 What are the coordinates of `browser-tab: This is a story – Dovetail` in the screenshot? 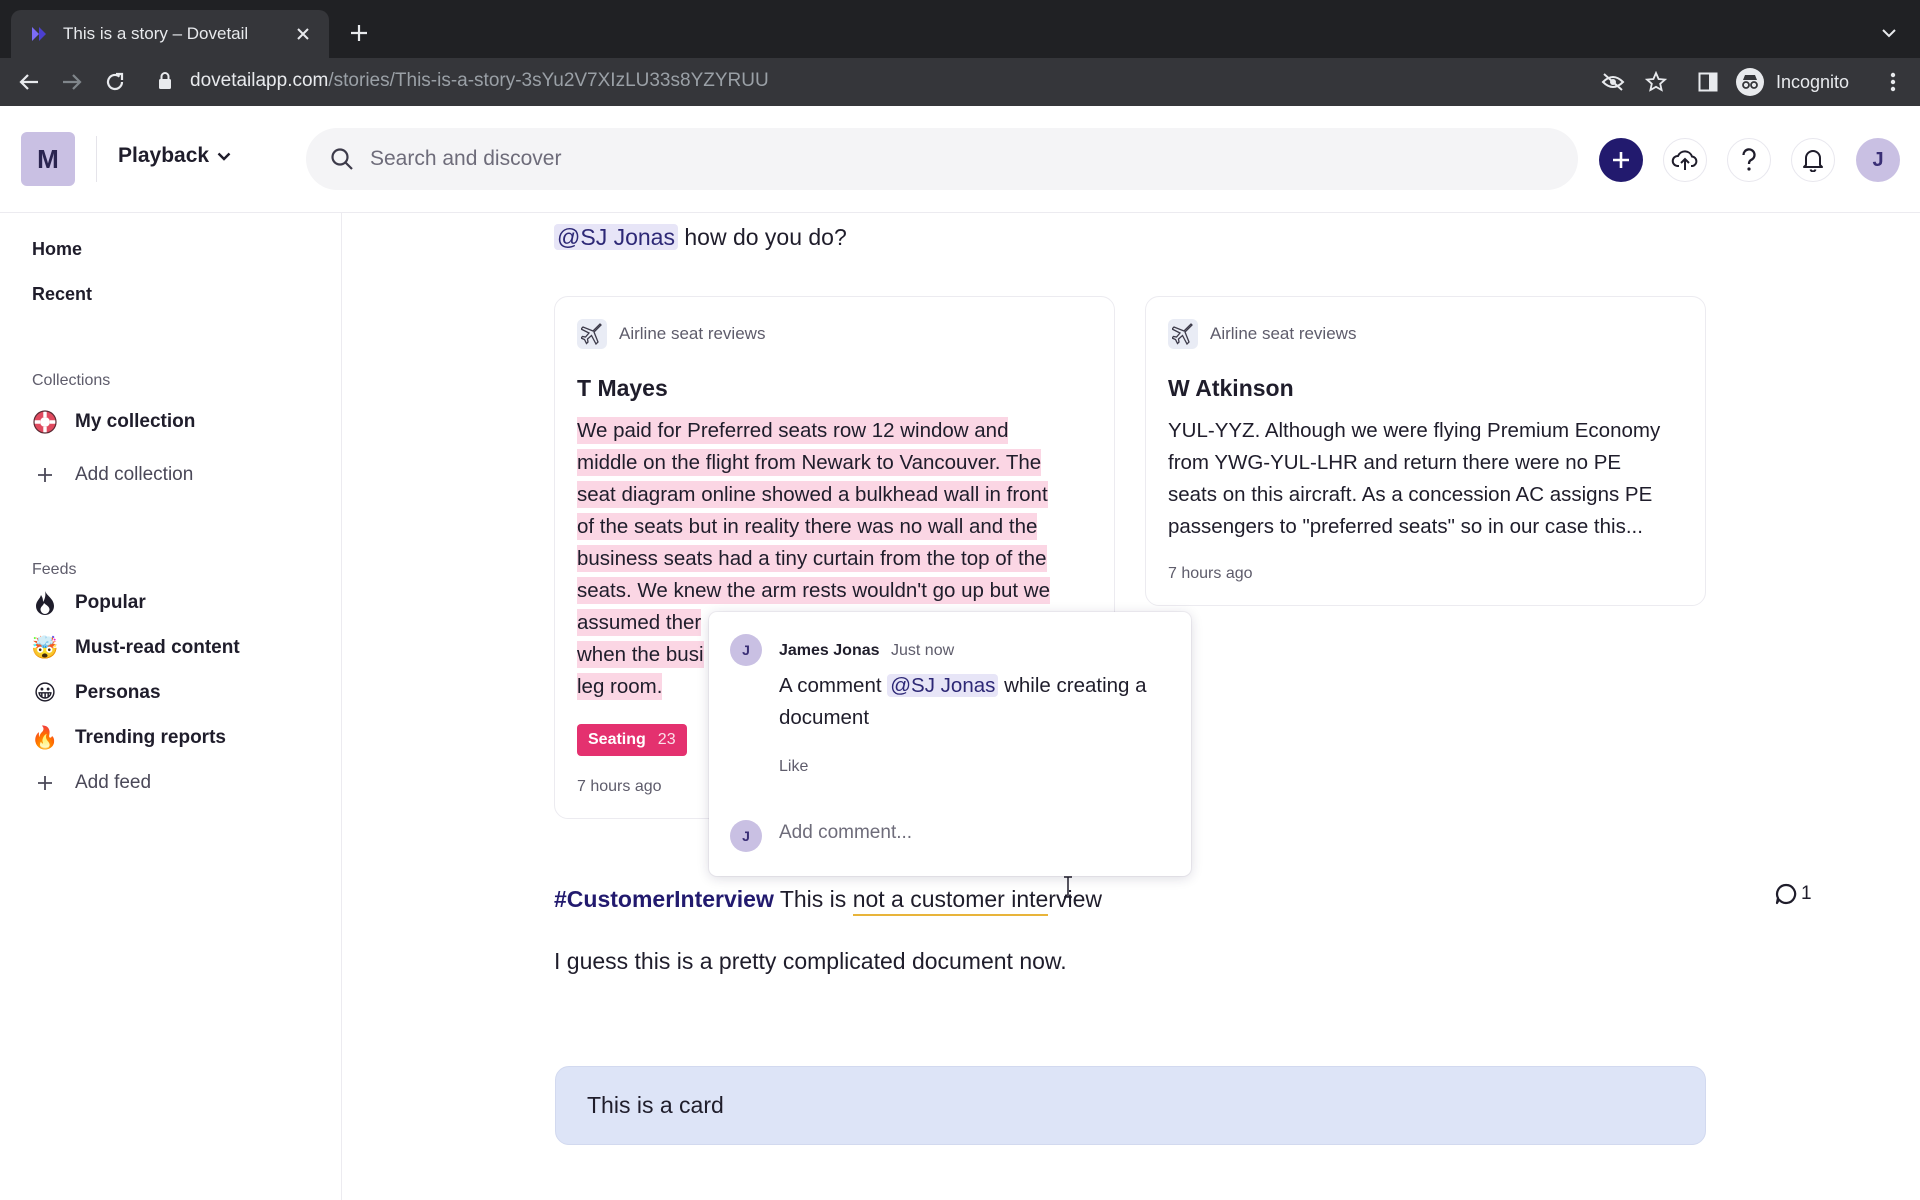 It's located at (170, 34).